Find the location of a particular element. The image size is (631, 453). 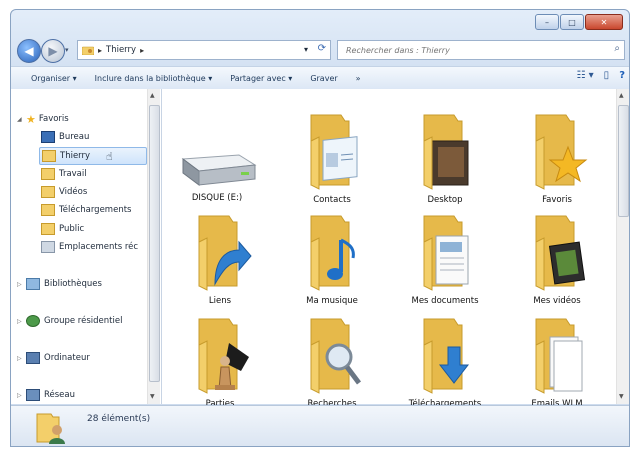

item-telechargements: Téléchargements is located at coordinates (445, 363).